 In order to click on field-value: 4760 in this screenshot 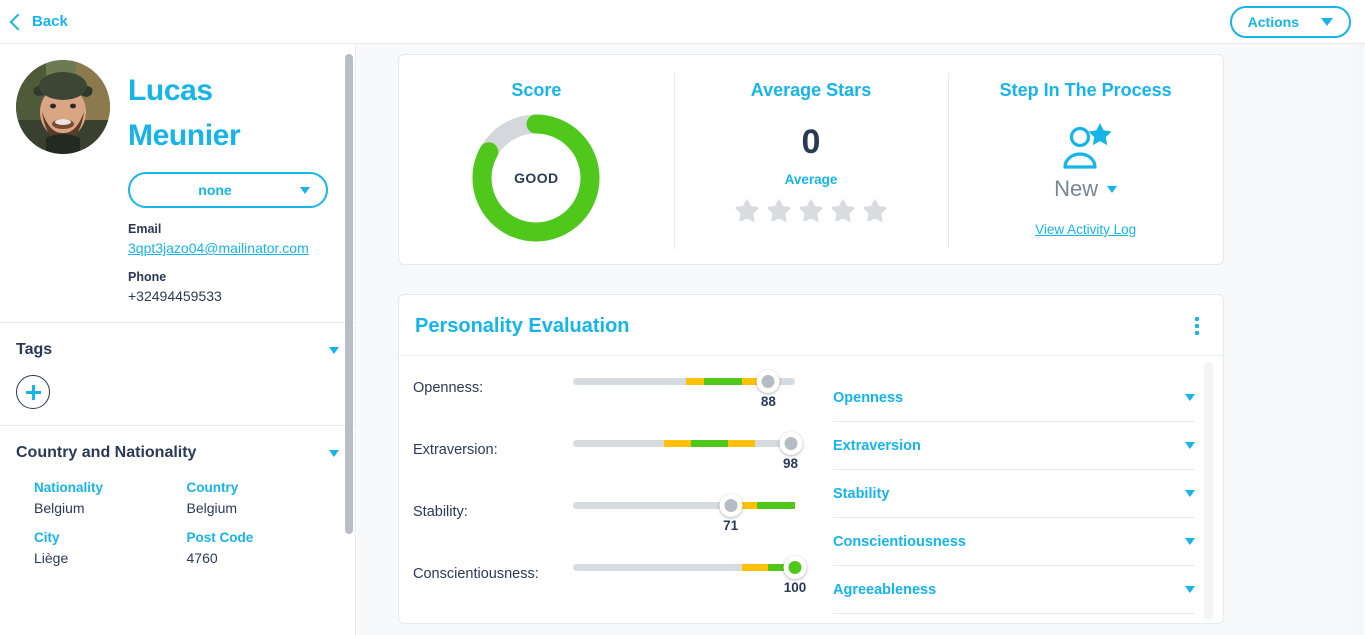, I will do `click(202, 558)`.